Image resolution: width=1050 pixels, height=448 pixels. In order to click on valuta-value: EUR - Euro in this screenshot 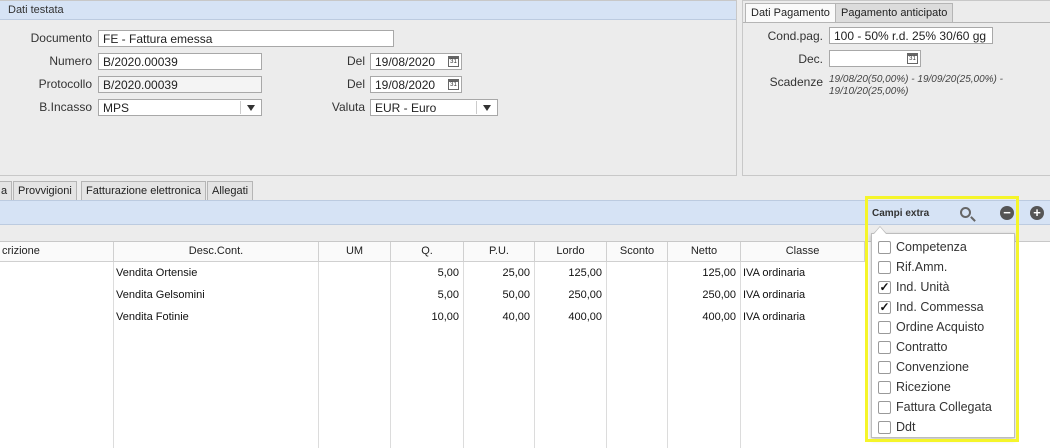, I will do `click(406, 108)`.